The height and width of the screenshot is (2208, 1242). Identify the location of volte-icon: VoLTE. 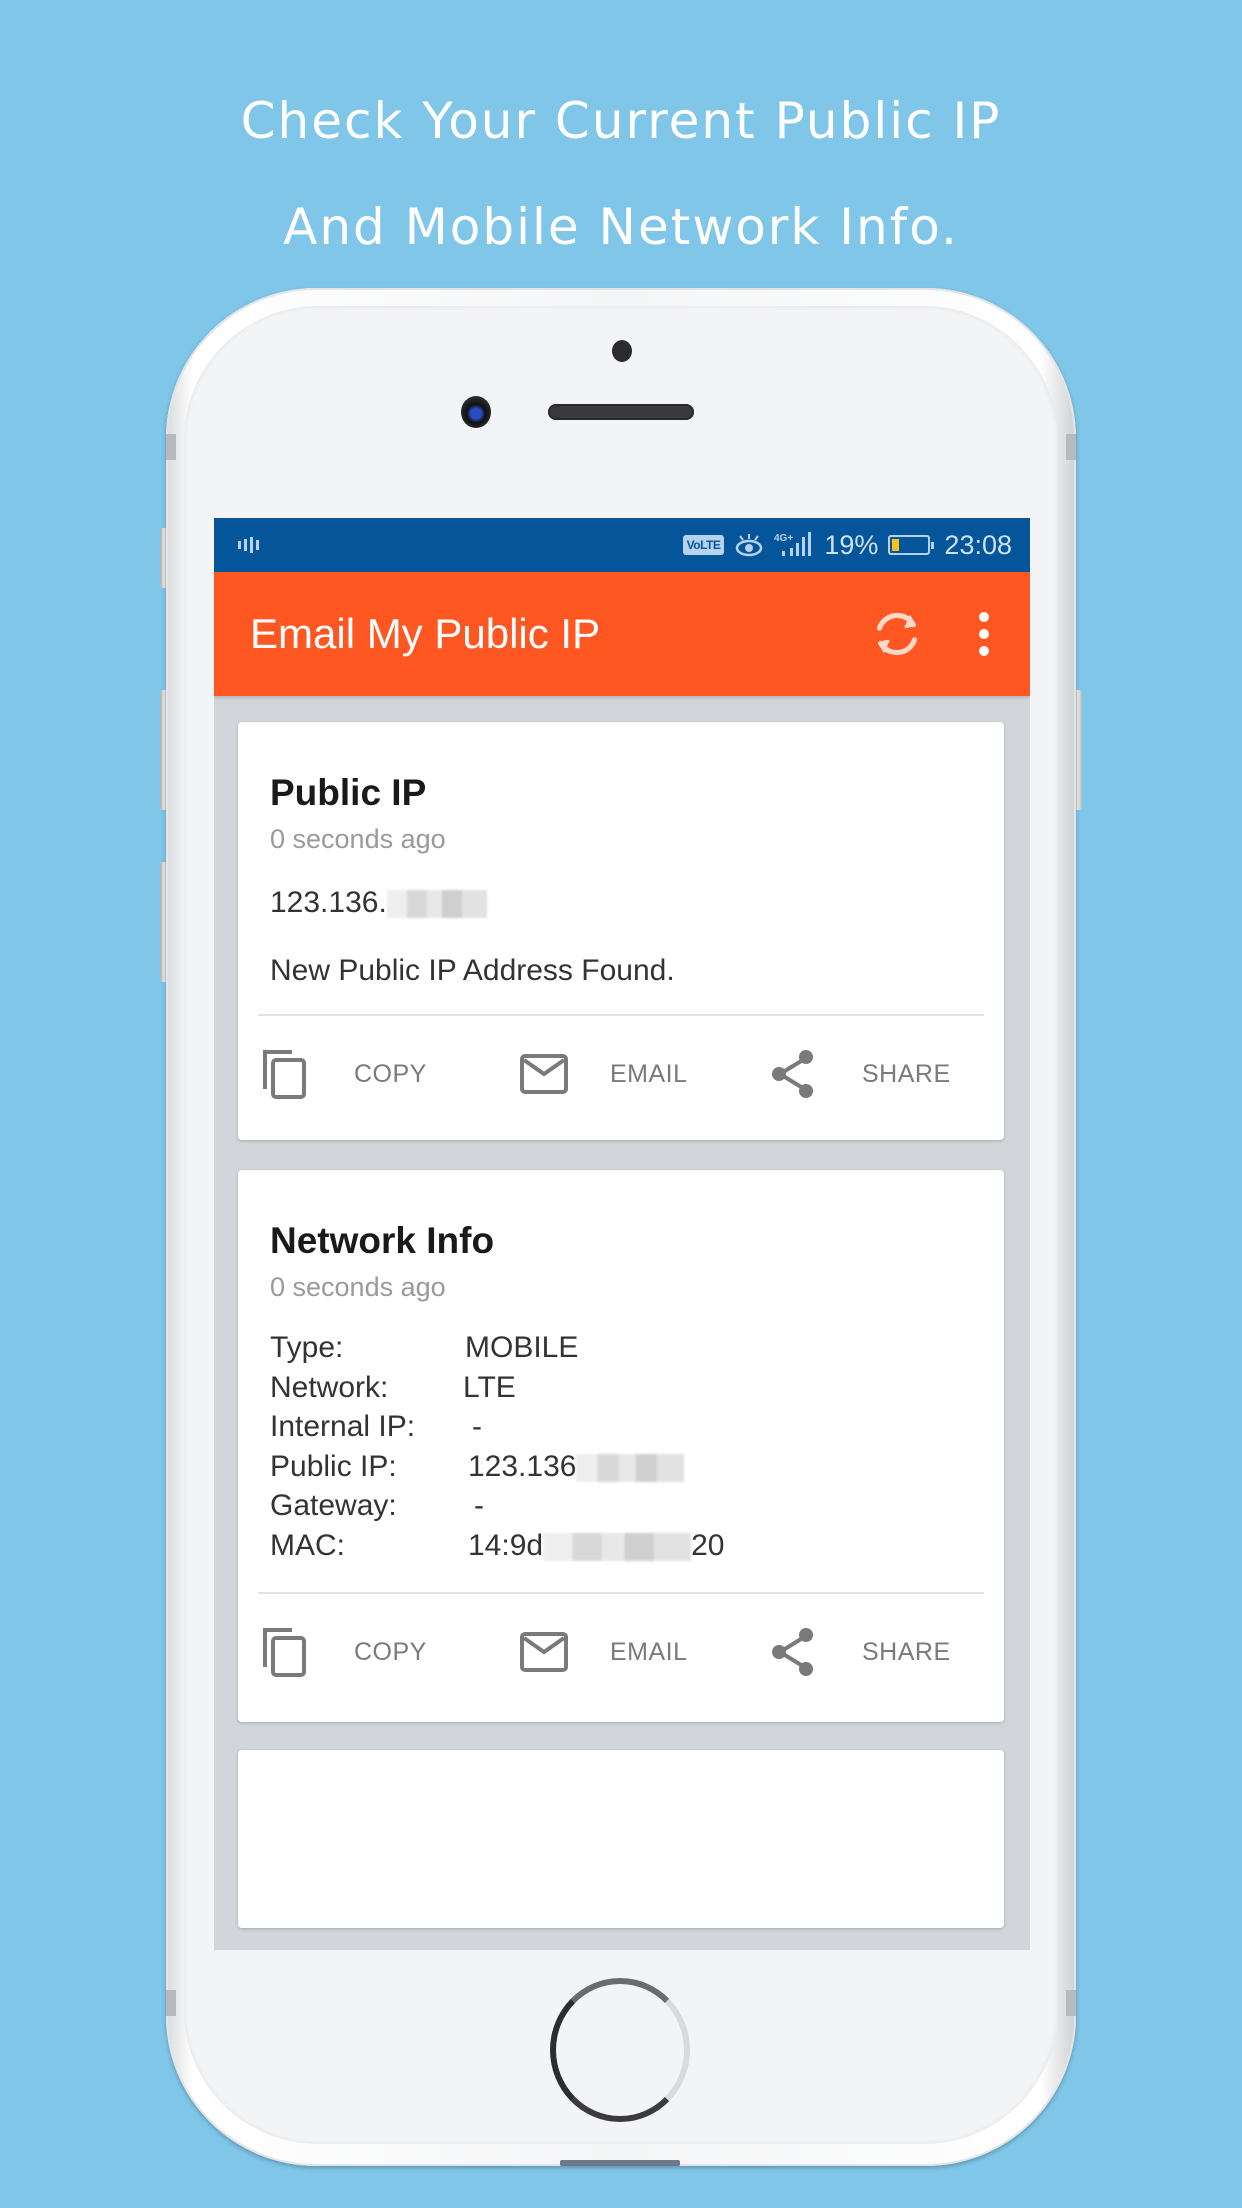
(703, 545).